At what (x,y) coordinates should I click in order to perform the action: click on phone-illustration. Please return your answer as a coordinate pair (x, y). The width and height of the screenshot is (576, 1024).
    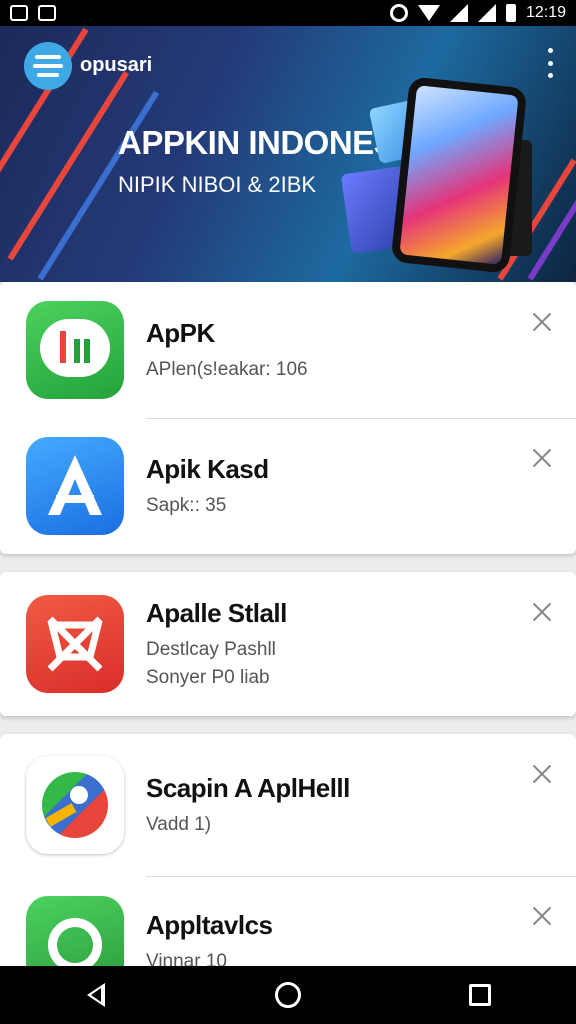
    Looking at the image, I should click on (459, 175).